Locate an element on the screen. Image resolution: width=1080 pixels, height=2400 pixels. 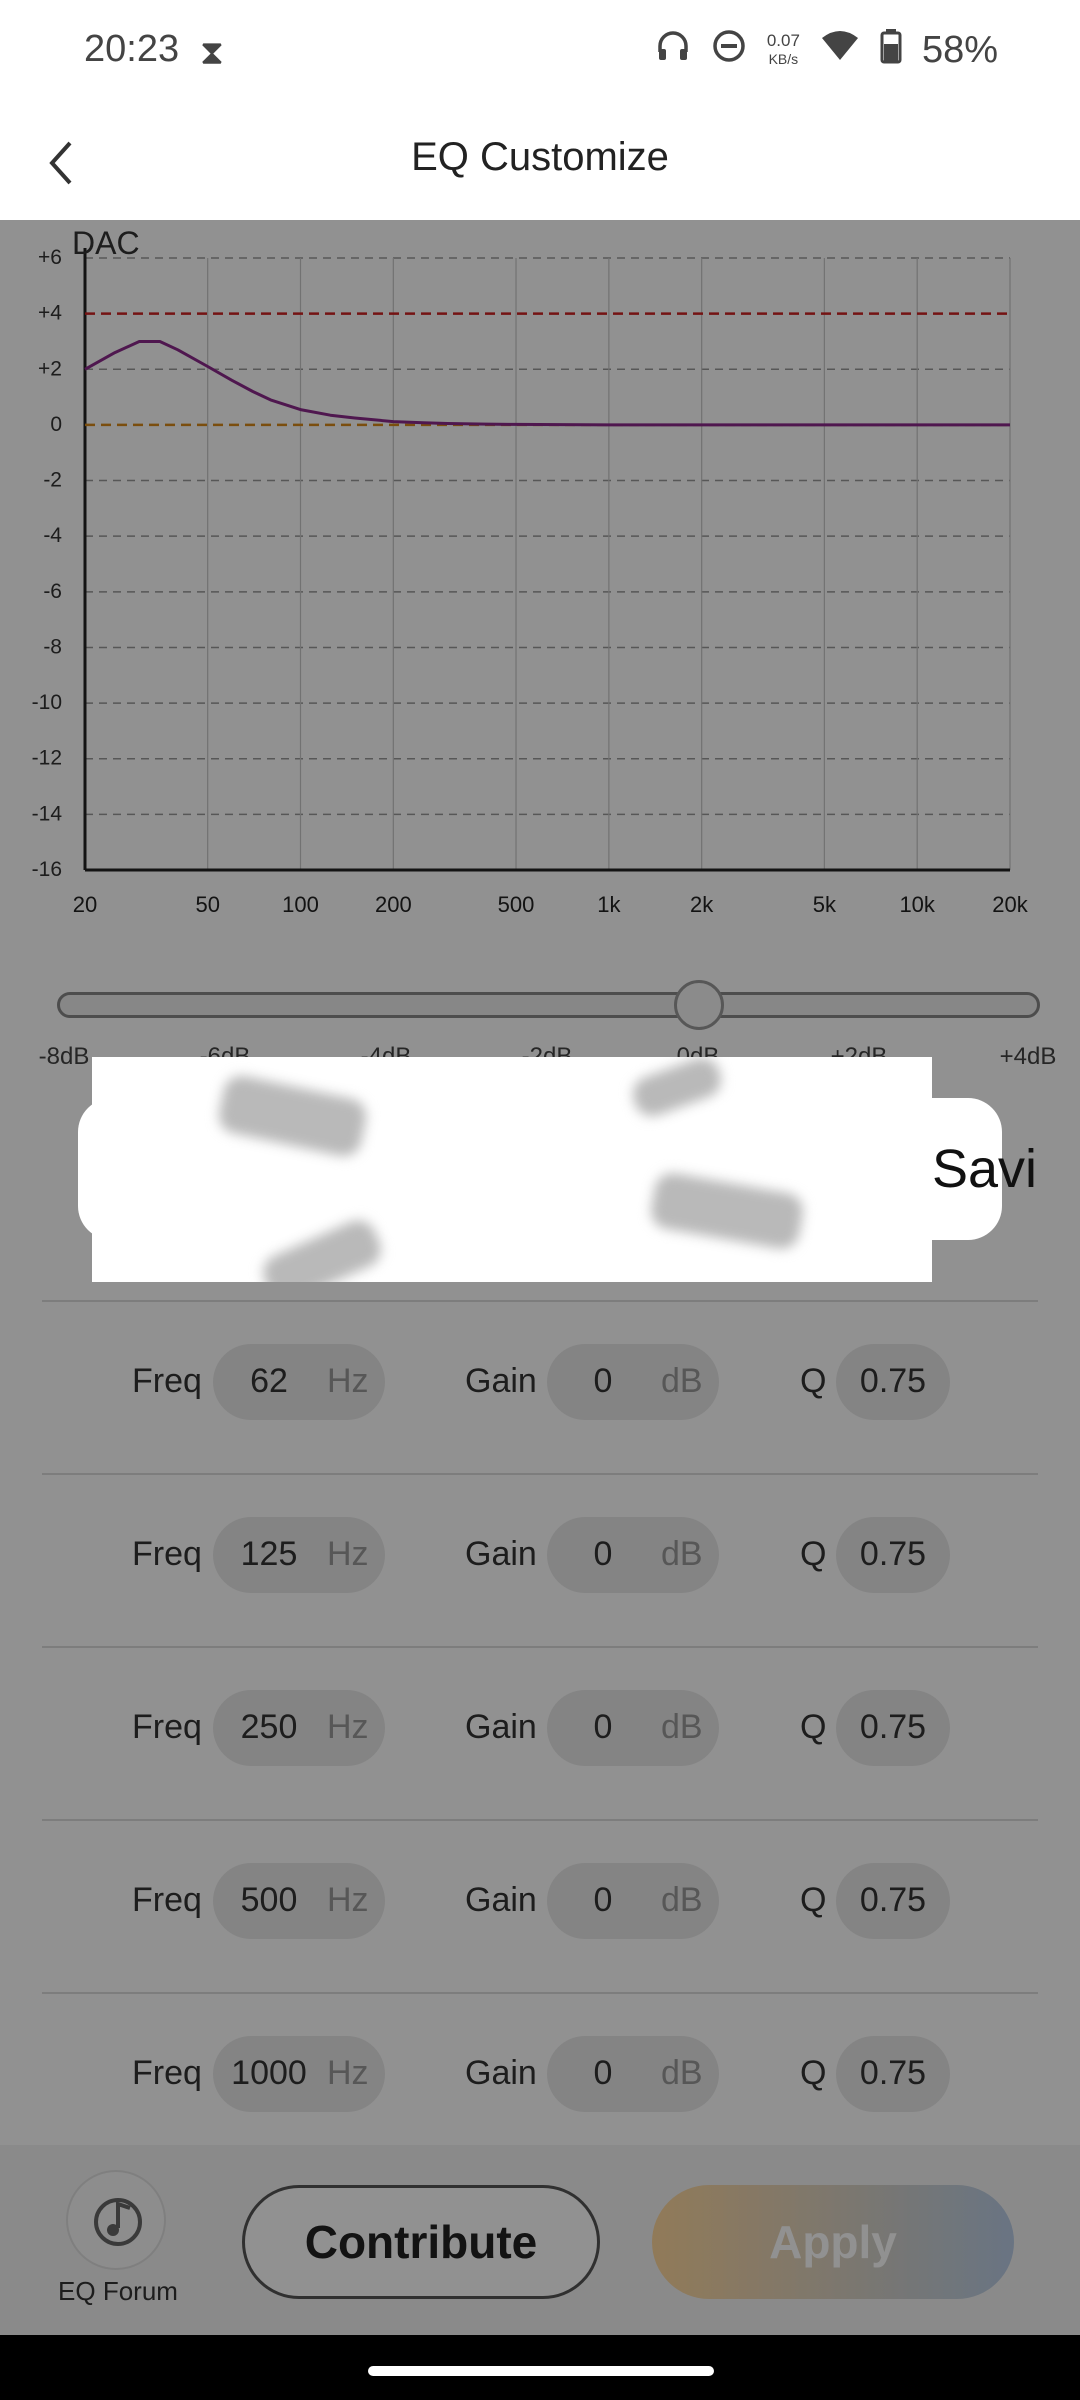
apply-button: Apply is located at coordinates (833, 2242).